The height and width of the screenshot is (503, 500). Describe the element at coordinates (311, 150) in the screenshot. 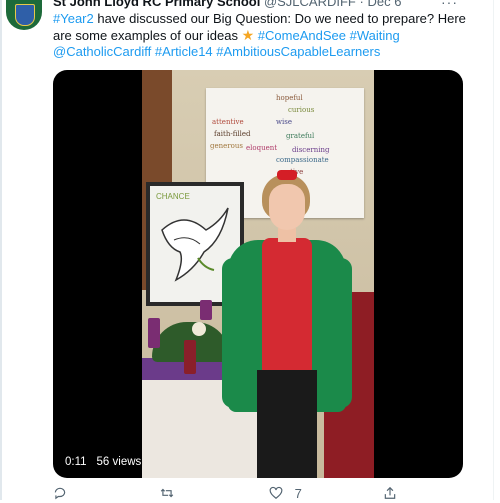

I see `poster-word: discerning` at that location.